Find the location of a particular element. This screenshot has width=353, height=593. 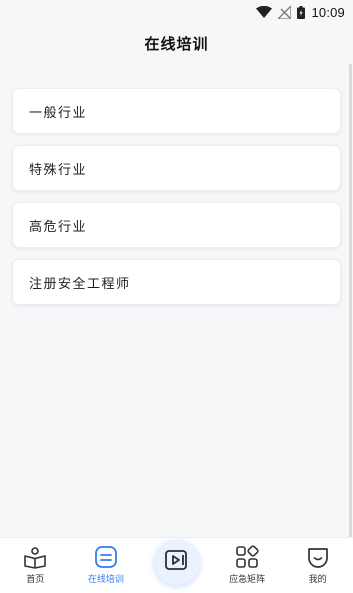

nav-item-emergency-matrix: 应急矩阵 is located at coordinates (247, 561).